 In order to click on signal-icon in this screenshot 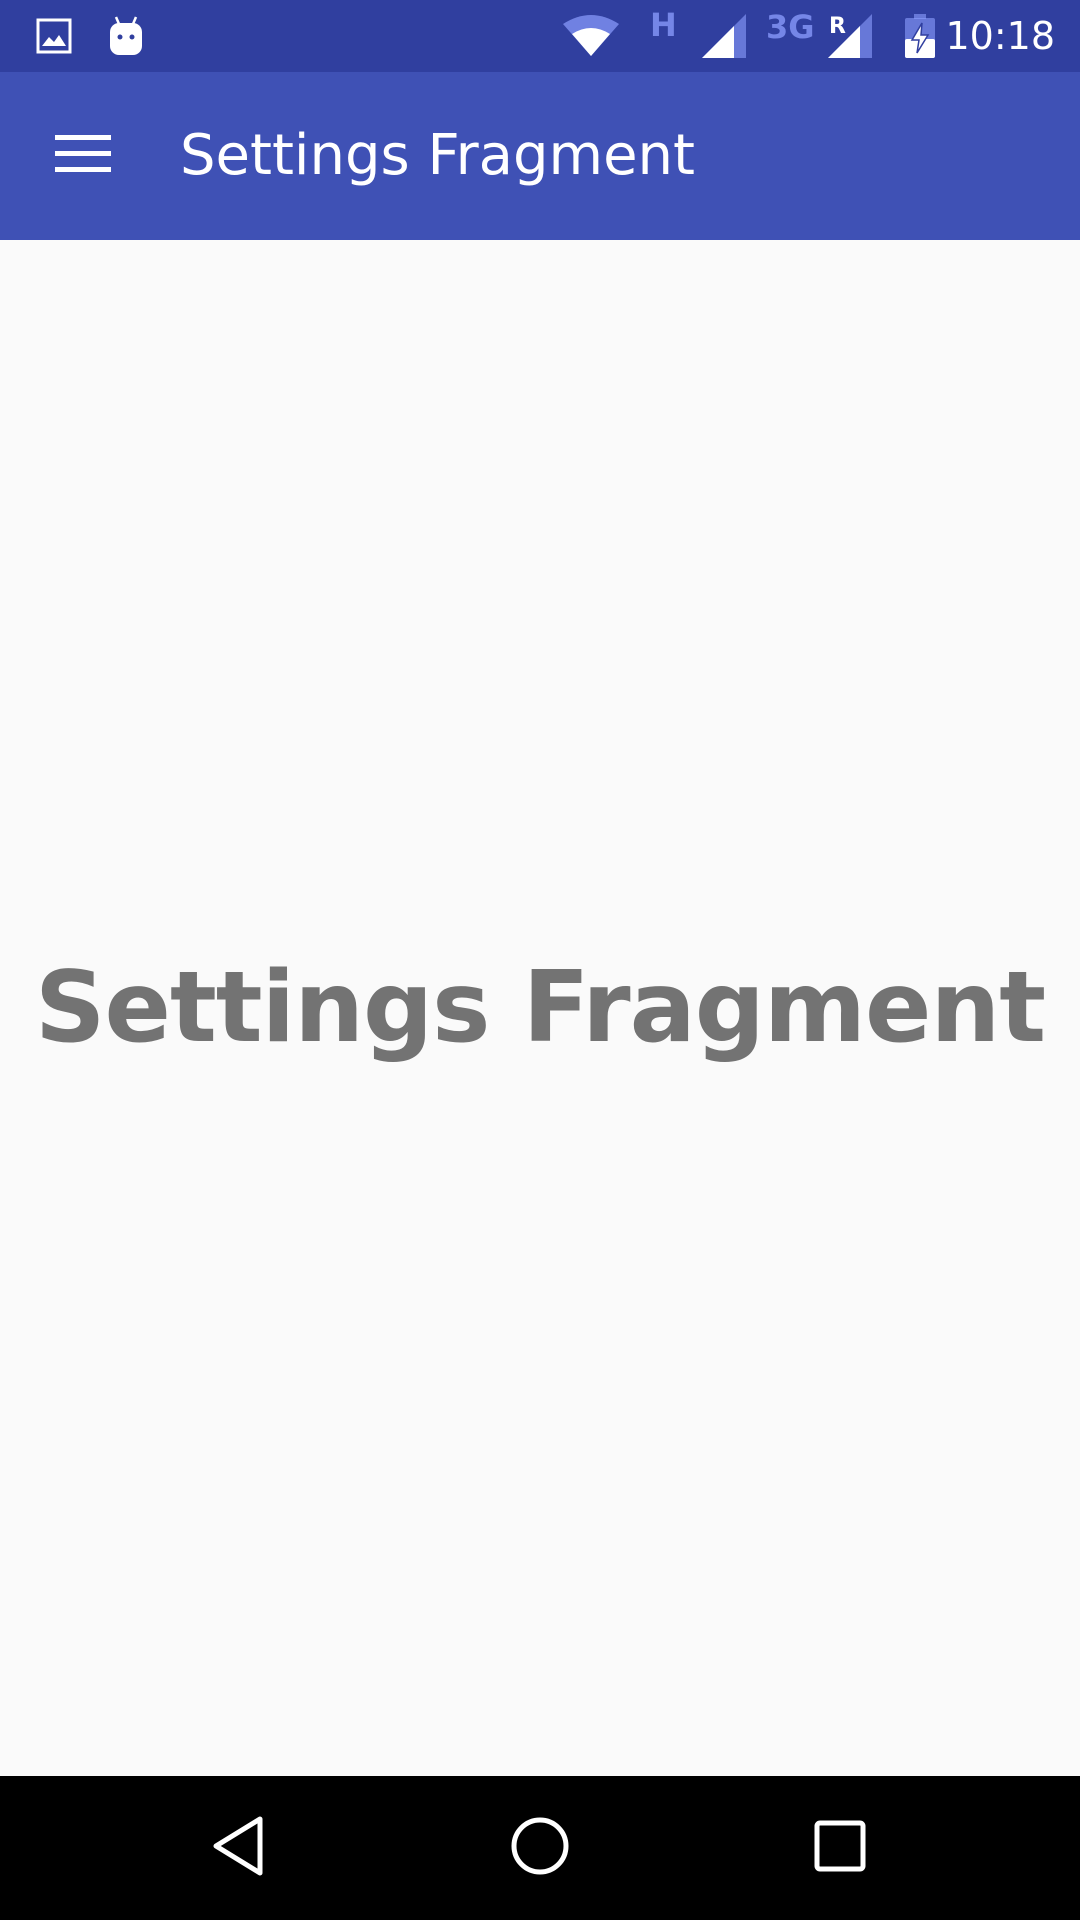, I will do `click(724, 36)`.